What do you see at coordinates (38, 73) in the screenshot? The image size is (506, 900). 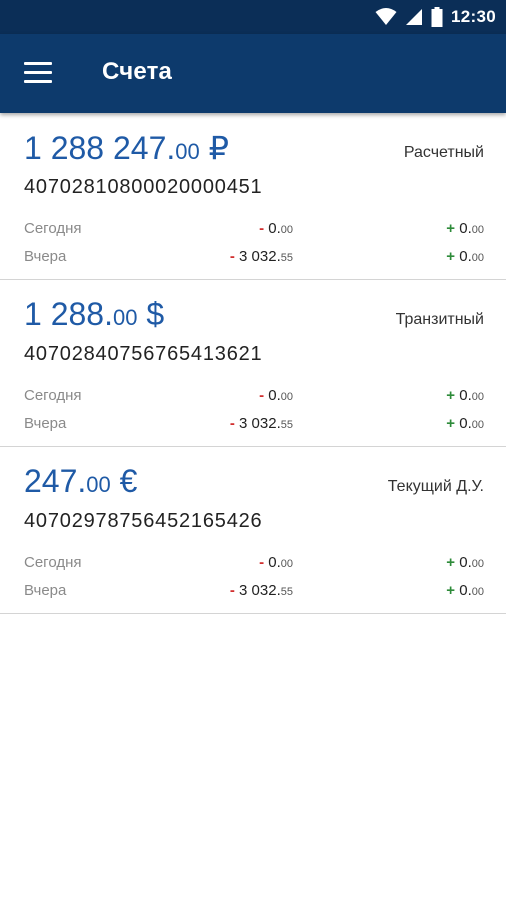 I see `menu-icon` at bounding box center [38, 73].